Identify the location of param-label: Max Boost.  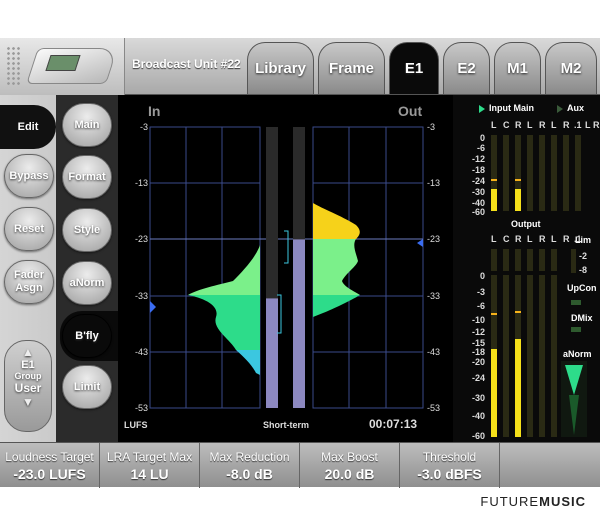
(349, 457).